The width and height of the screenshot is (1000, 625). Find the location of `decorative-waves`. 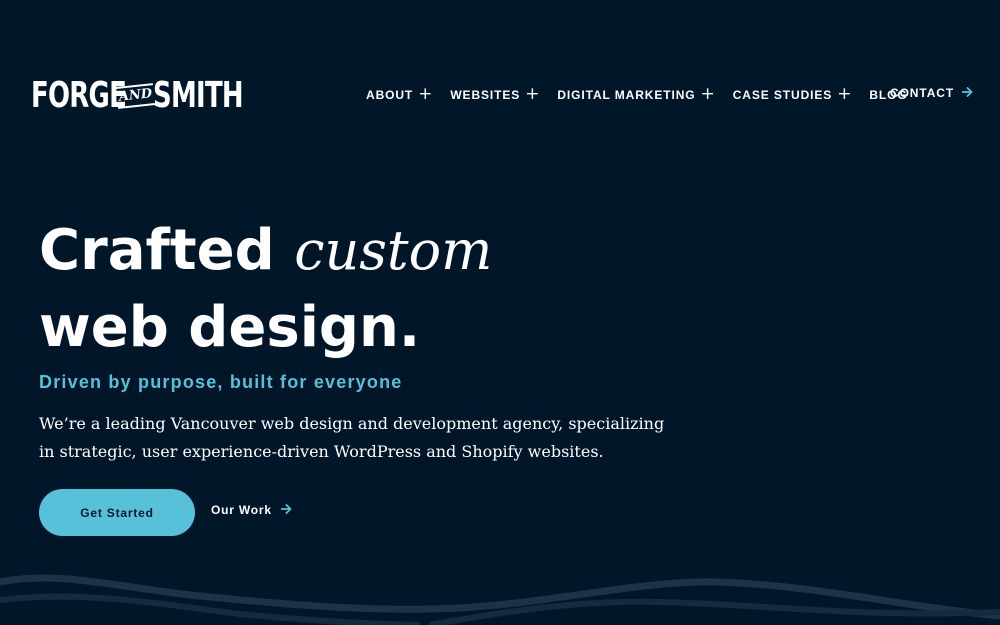

decorative-waves is located at coordinates (500, 599).